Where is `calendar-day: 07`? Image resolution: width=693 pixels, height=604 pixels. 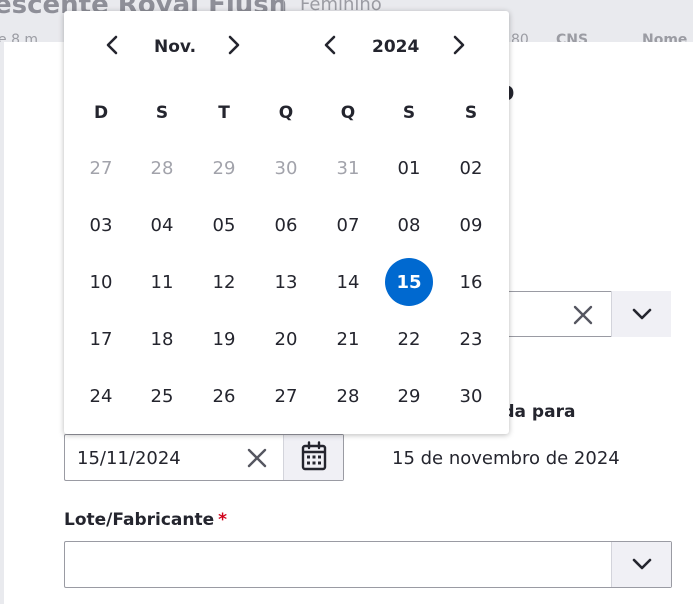
calendar-day: 07 is located at coordinates (348, 225).